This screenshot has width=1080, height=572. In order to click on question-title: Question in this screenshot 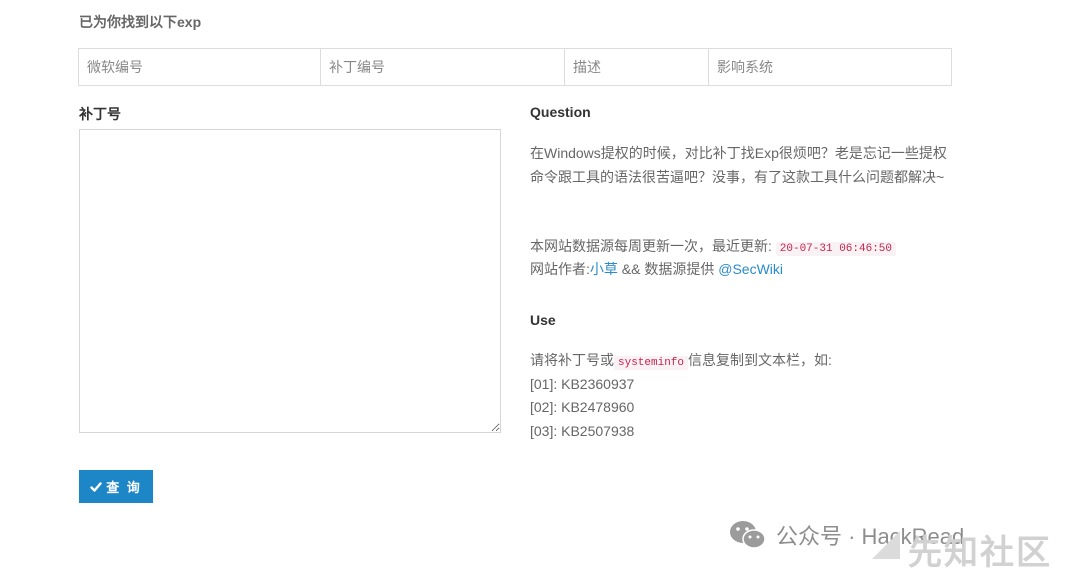, I will do `click(560, 112)`.